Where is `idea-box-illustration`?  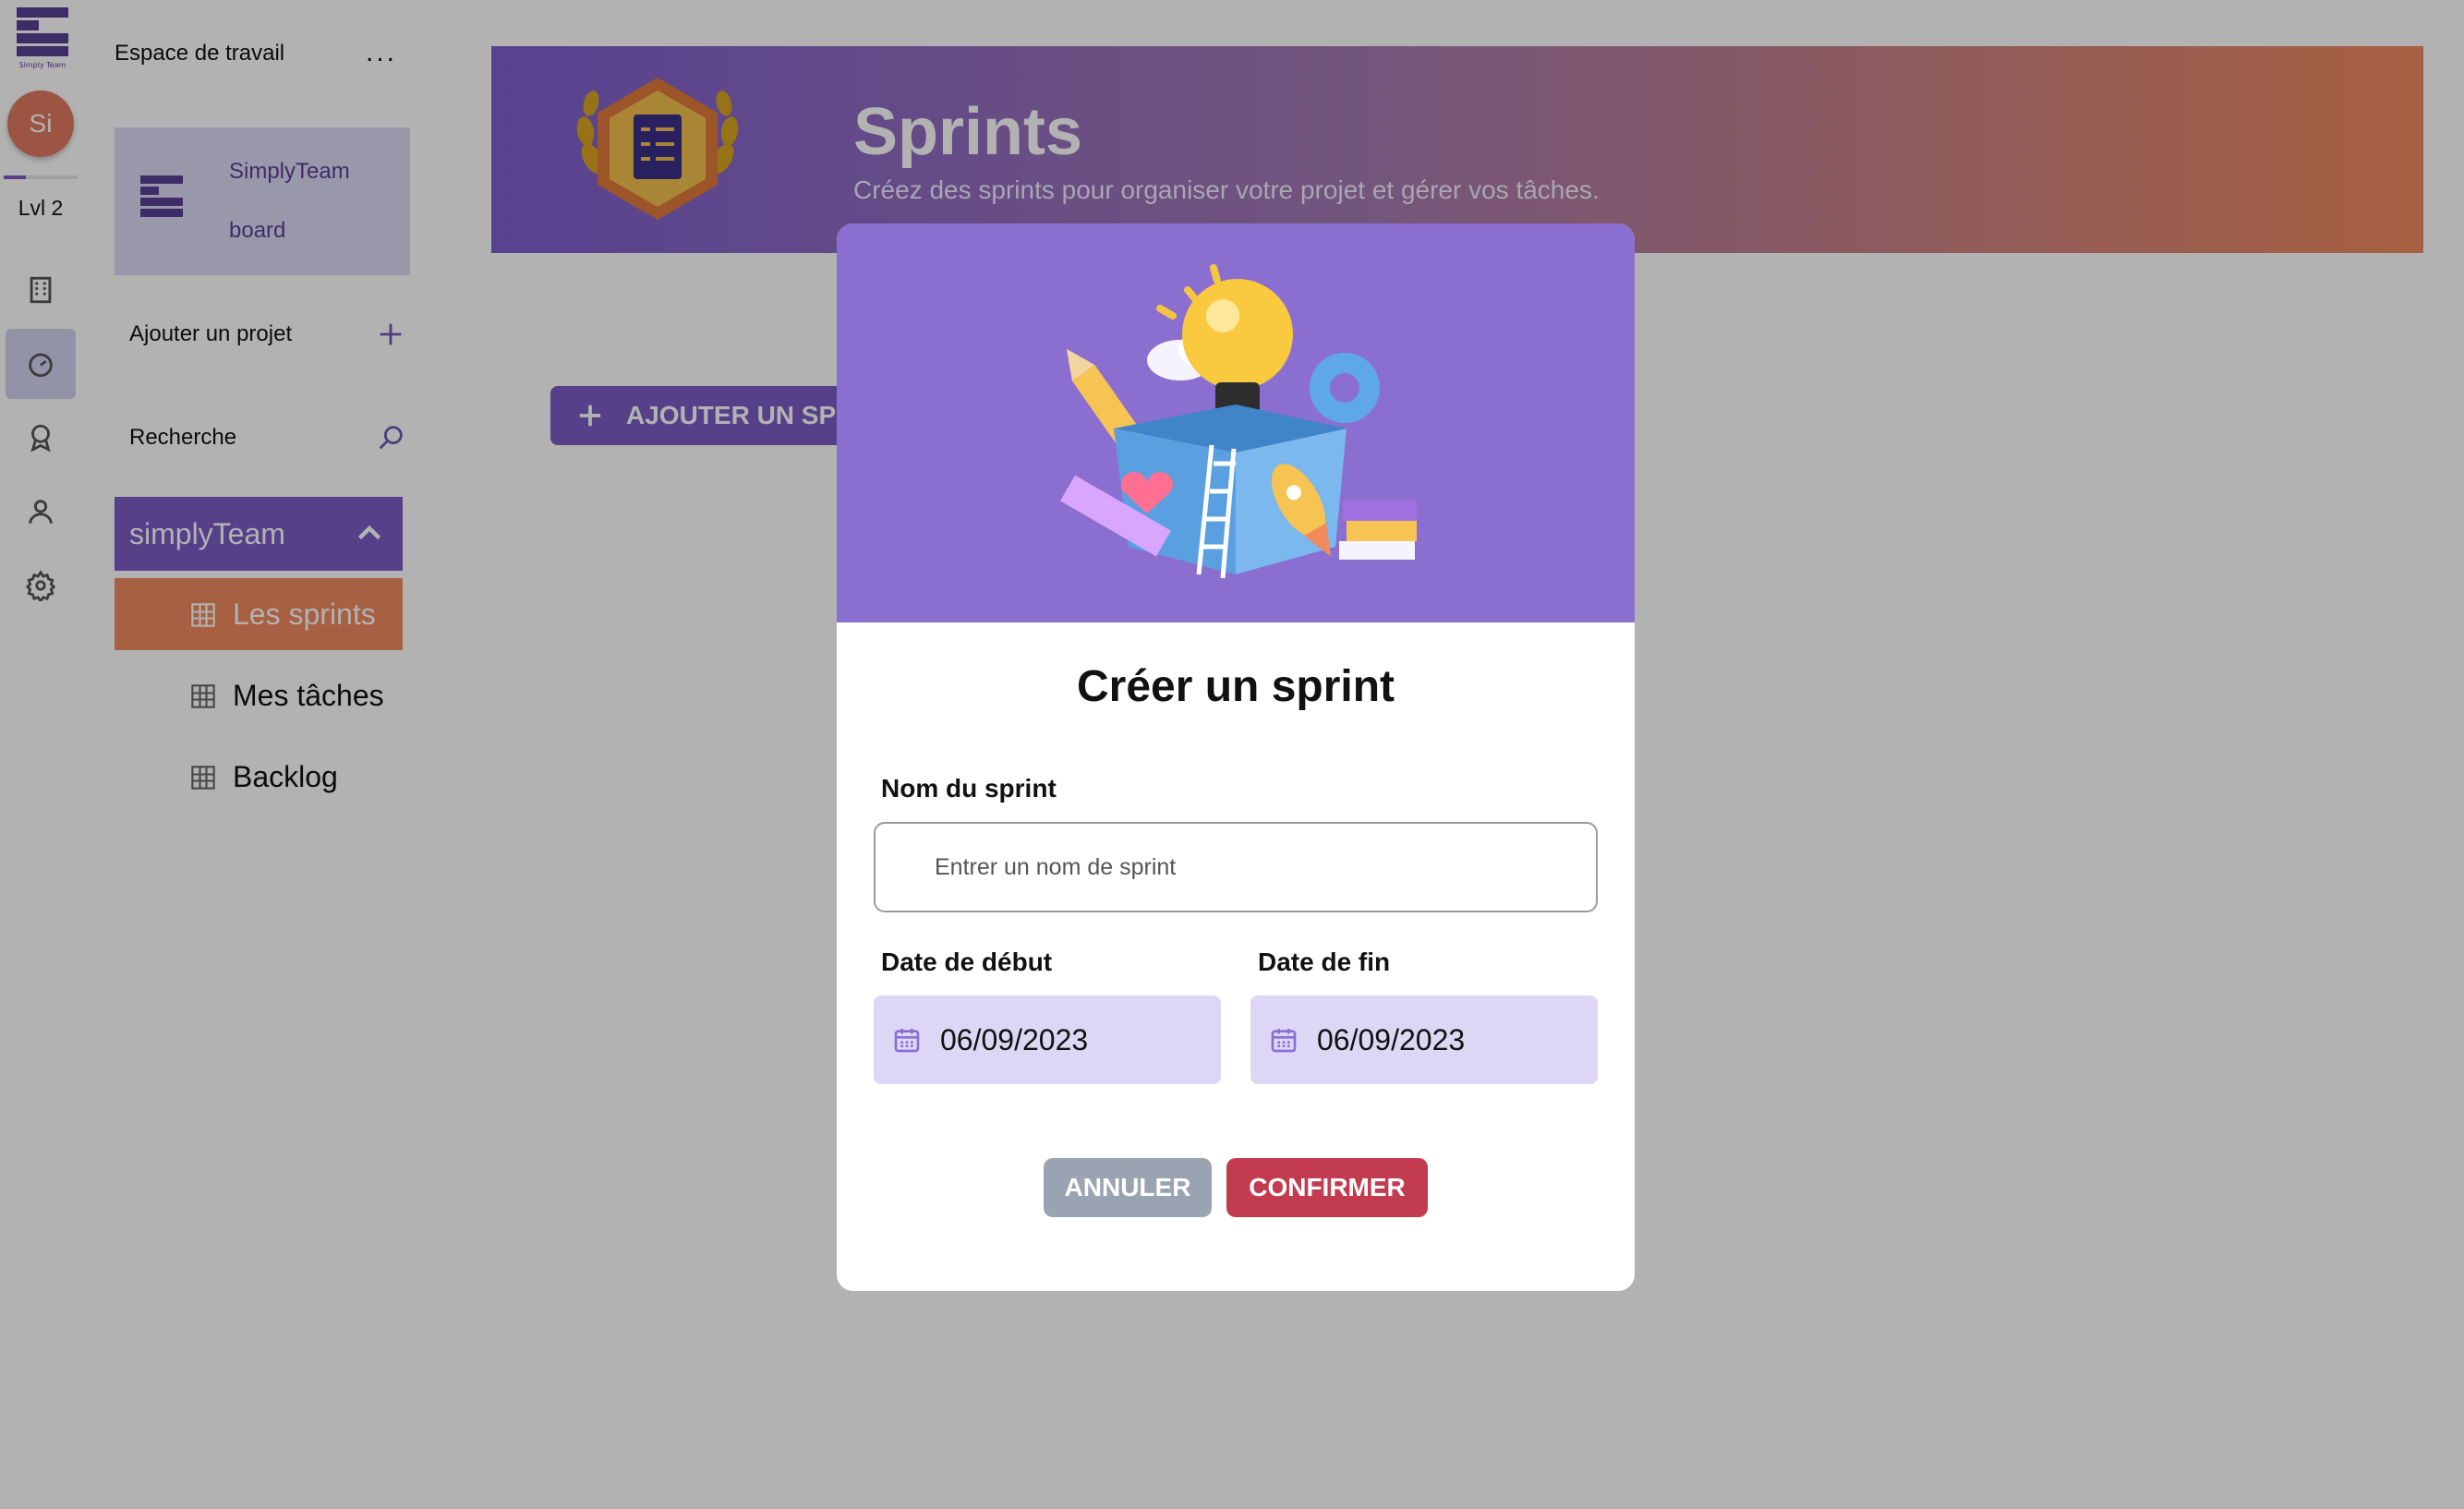
idea-box-illustration is located at coordinates (1239, 422).